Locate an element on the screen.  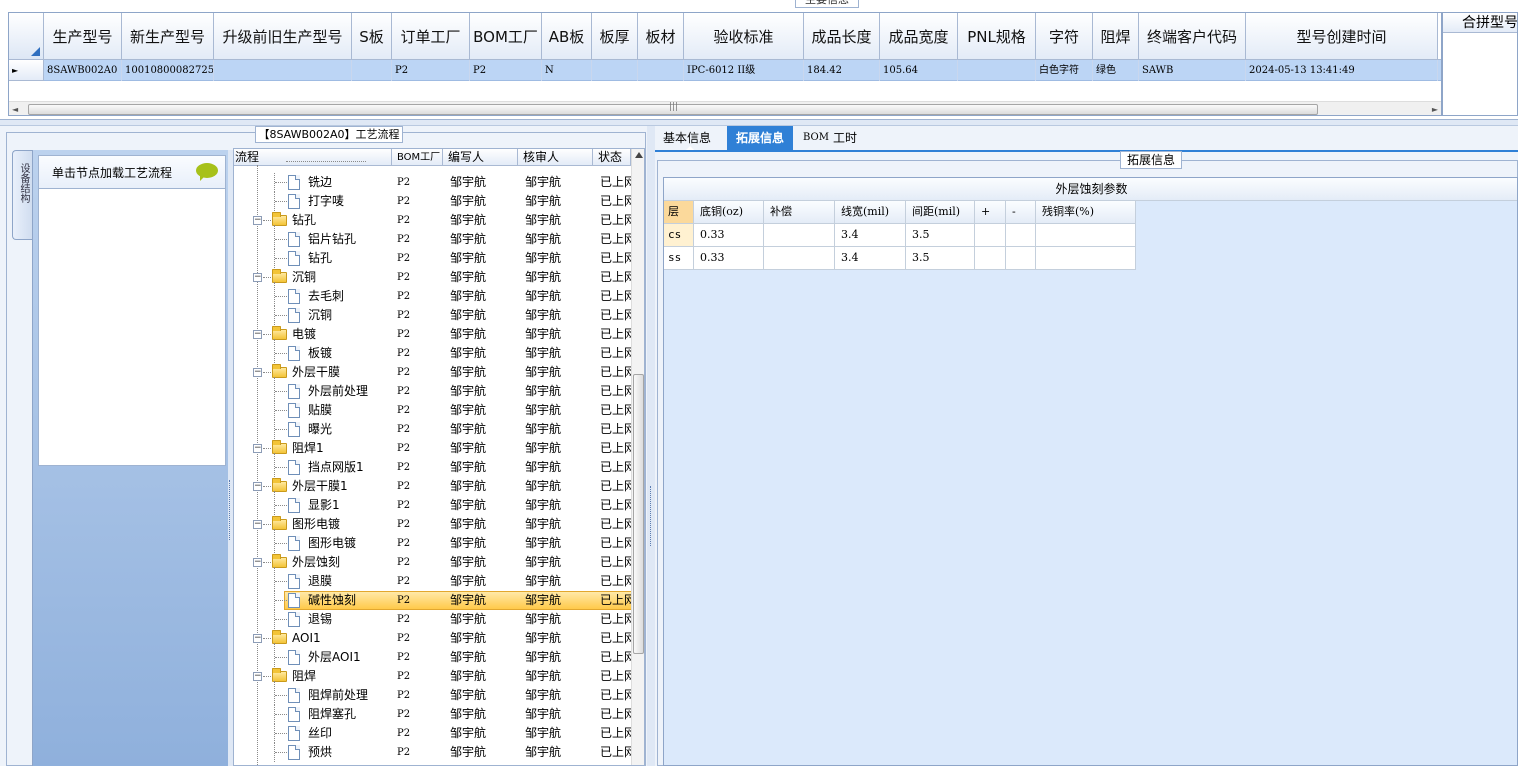
grid-column-header-7: 板厚 is located at coordinates (615, 36).